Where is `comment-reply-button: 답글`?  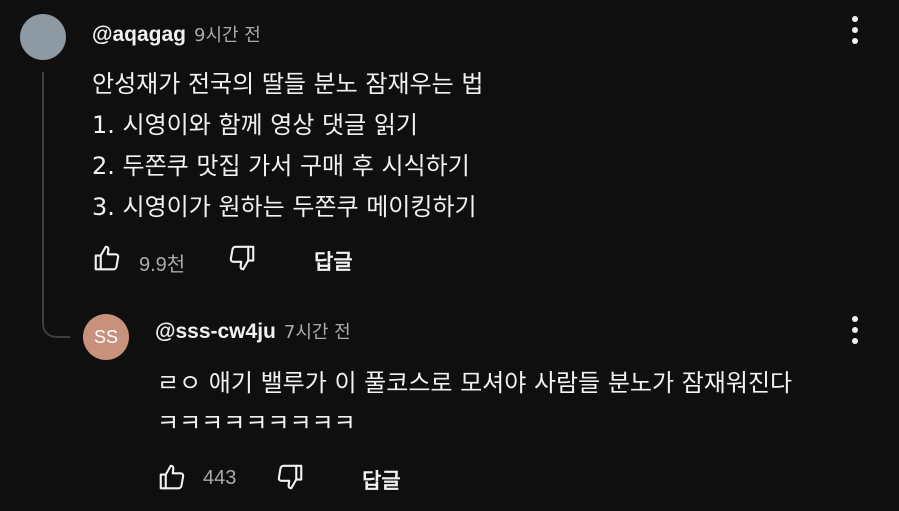
comment-reply-button: 답글 is located at coordinates (333, 261).